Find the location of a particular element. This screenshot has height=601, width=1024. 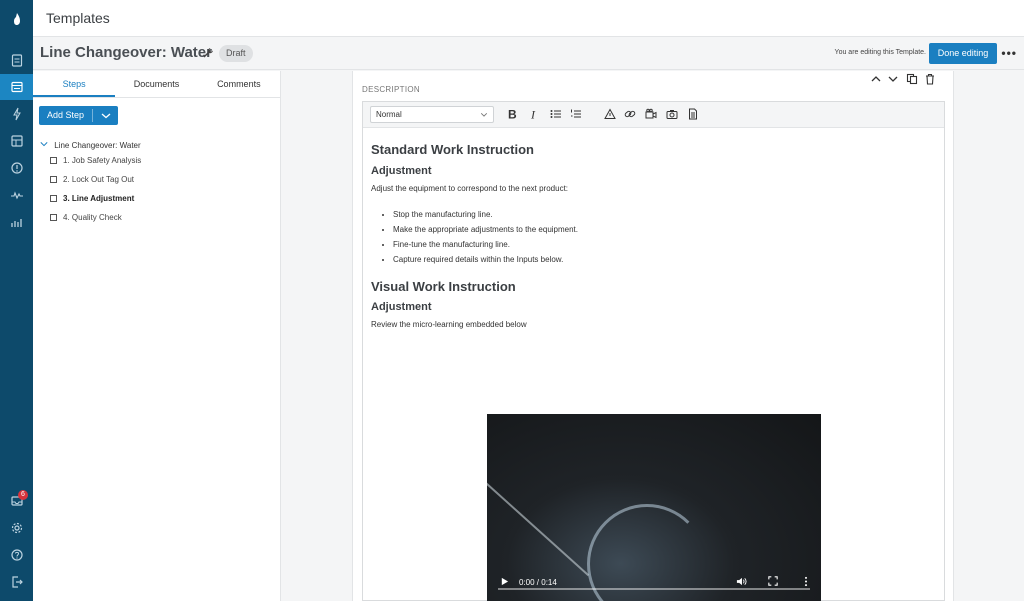

button-divider is located at coordinates (92, 115).